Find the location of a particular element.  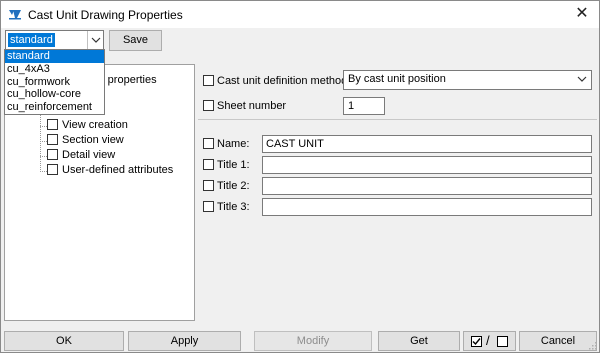

dropdown-option: cu_formwork is located at coordinates (54, 82).